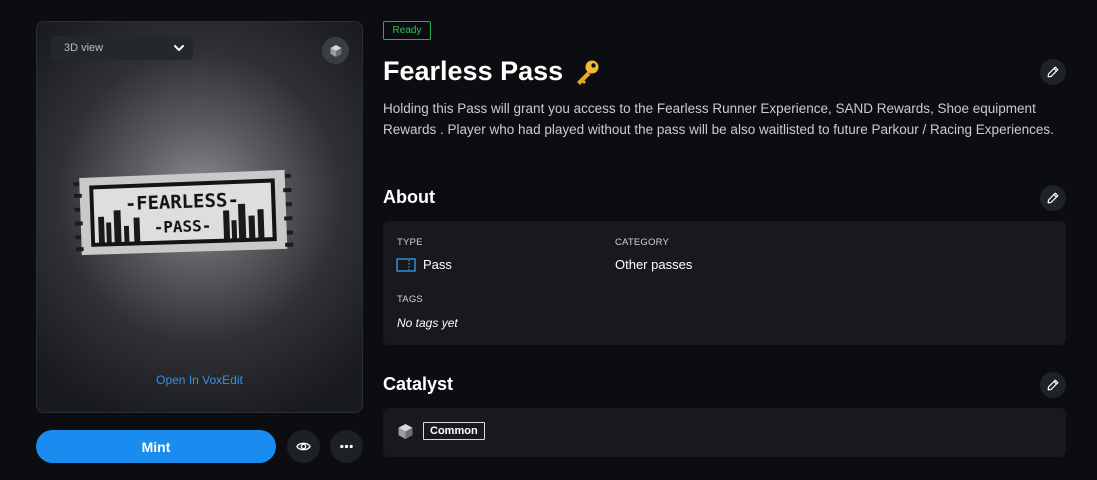  Describe the element at coordinates (473, 71) in the screenshot. I see `asset-title: Fearless Pass` at that location.